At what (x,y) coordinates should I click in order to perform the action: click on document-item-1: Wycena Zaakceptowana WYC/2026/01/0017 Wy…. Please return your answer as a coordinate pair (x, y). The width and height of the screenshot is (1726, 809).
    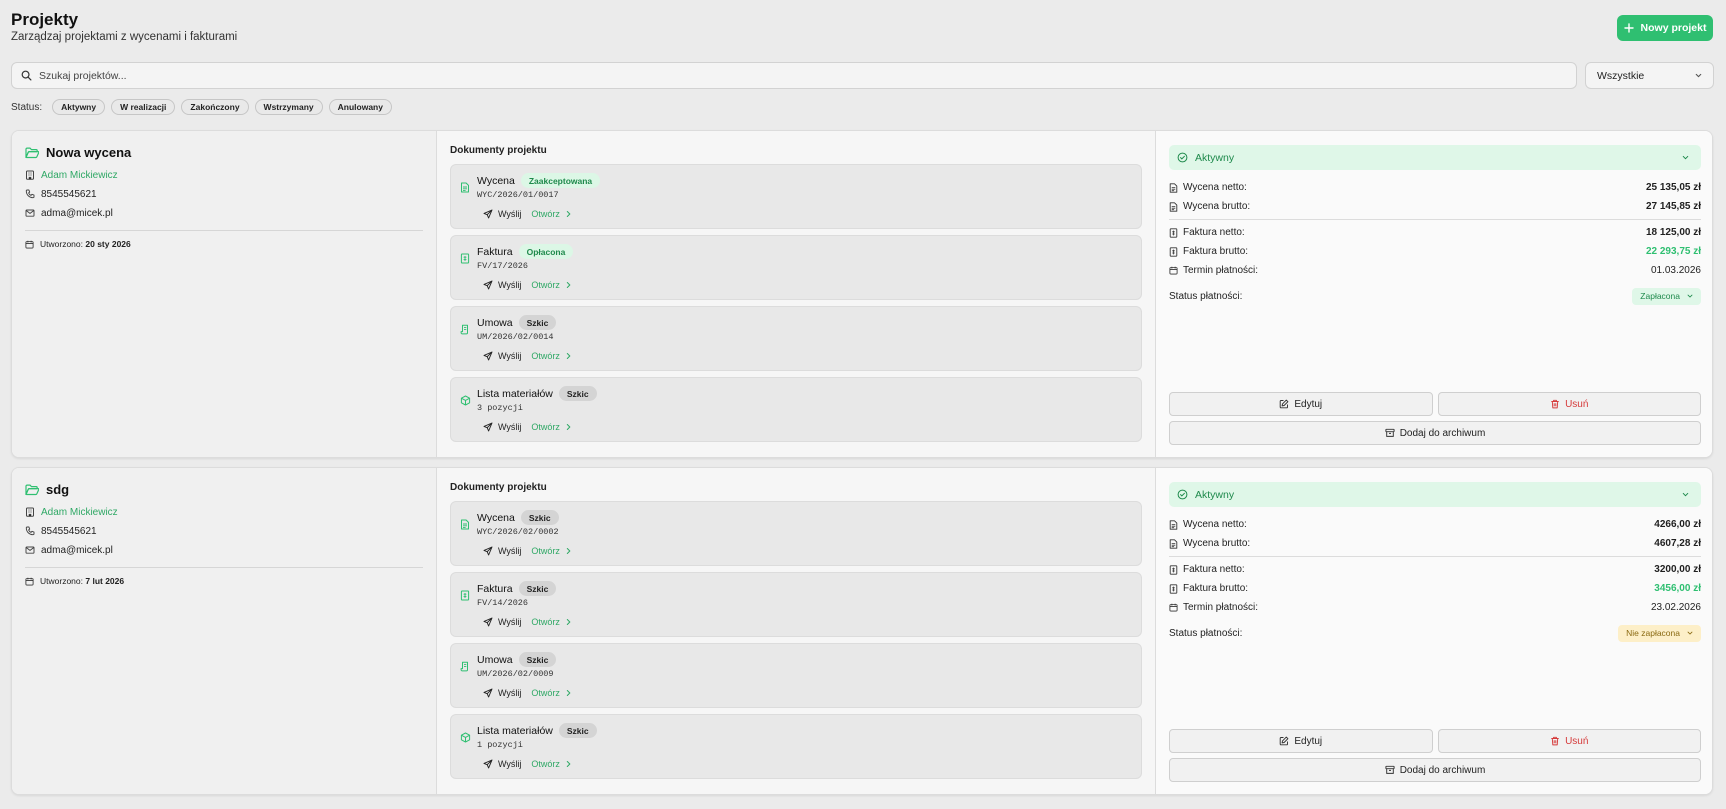
    Looking at the image, I should click on (796, 196).